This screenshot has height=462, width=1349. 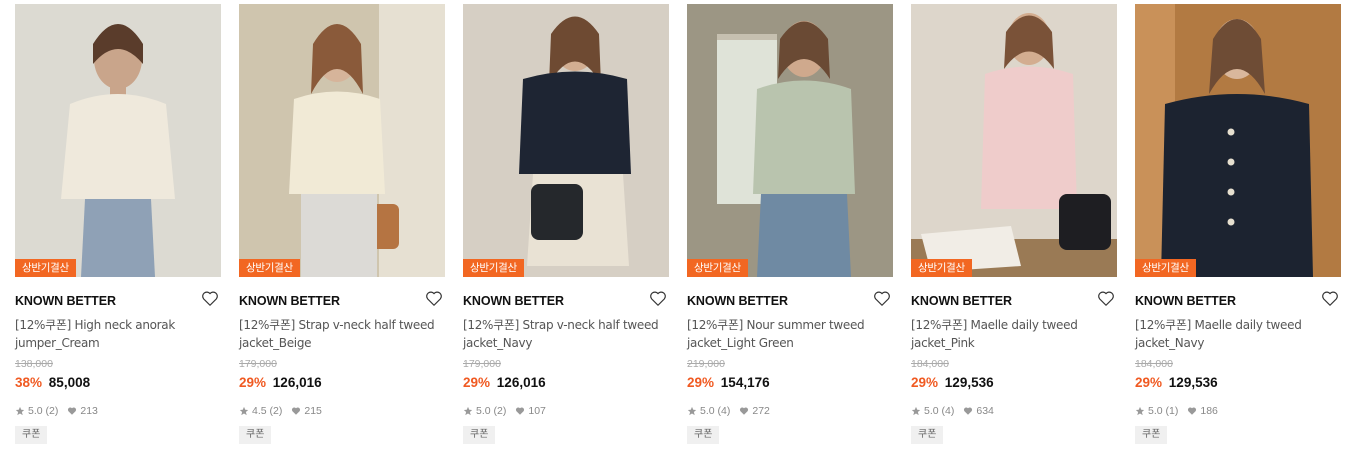 What do you see at coordinates (790, 384) in the screenshot?
I see `price-row: 29% 154,176` at bounding box center [790, 384].